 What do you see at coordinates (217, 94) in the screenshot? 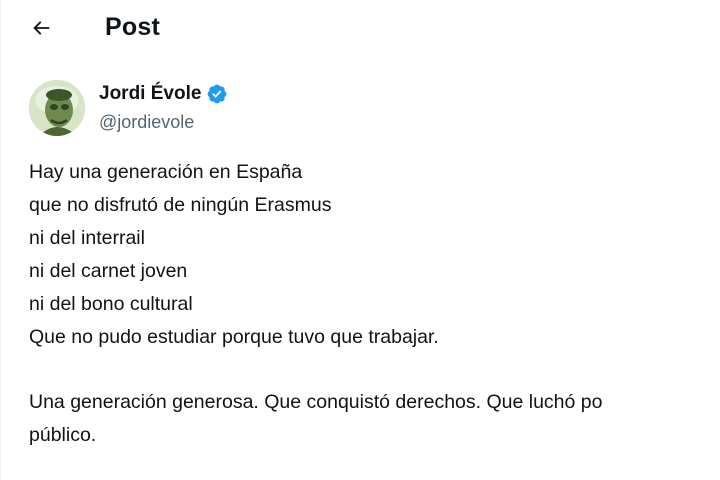
I see `verified-badge-icon` at bounding box center [217, 94].